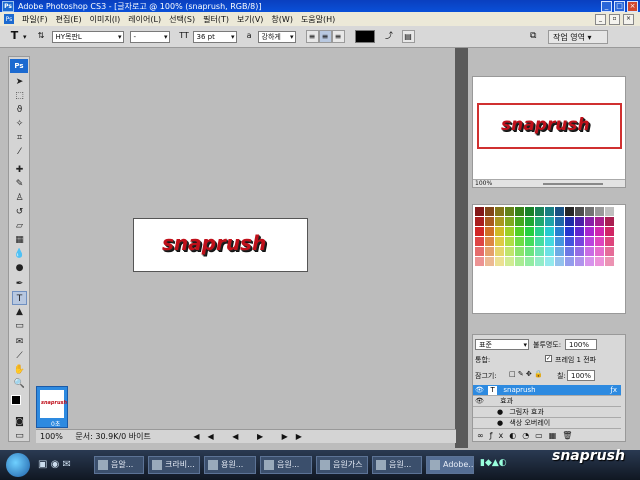 This screenshot has height=480, width=640. I want to click on status-zoom: 100%, so click(51, 436).